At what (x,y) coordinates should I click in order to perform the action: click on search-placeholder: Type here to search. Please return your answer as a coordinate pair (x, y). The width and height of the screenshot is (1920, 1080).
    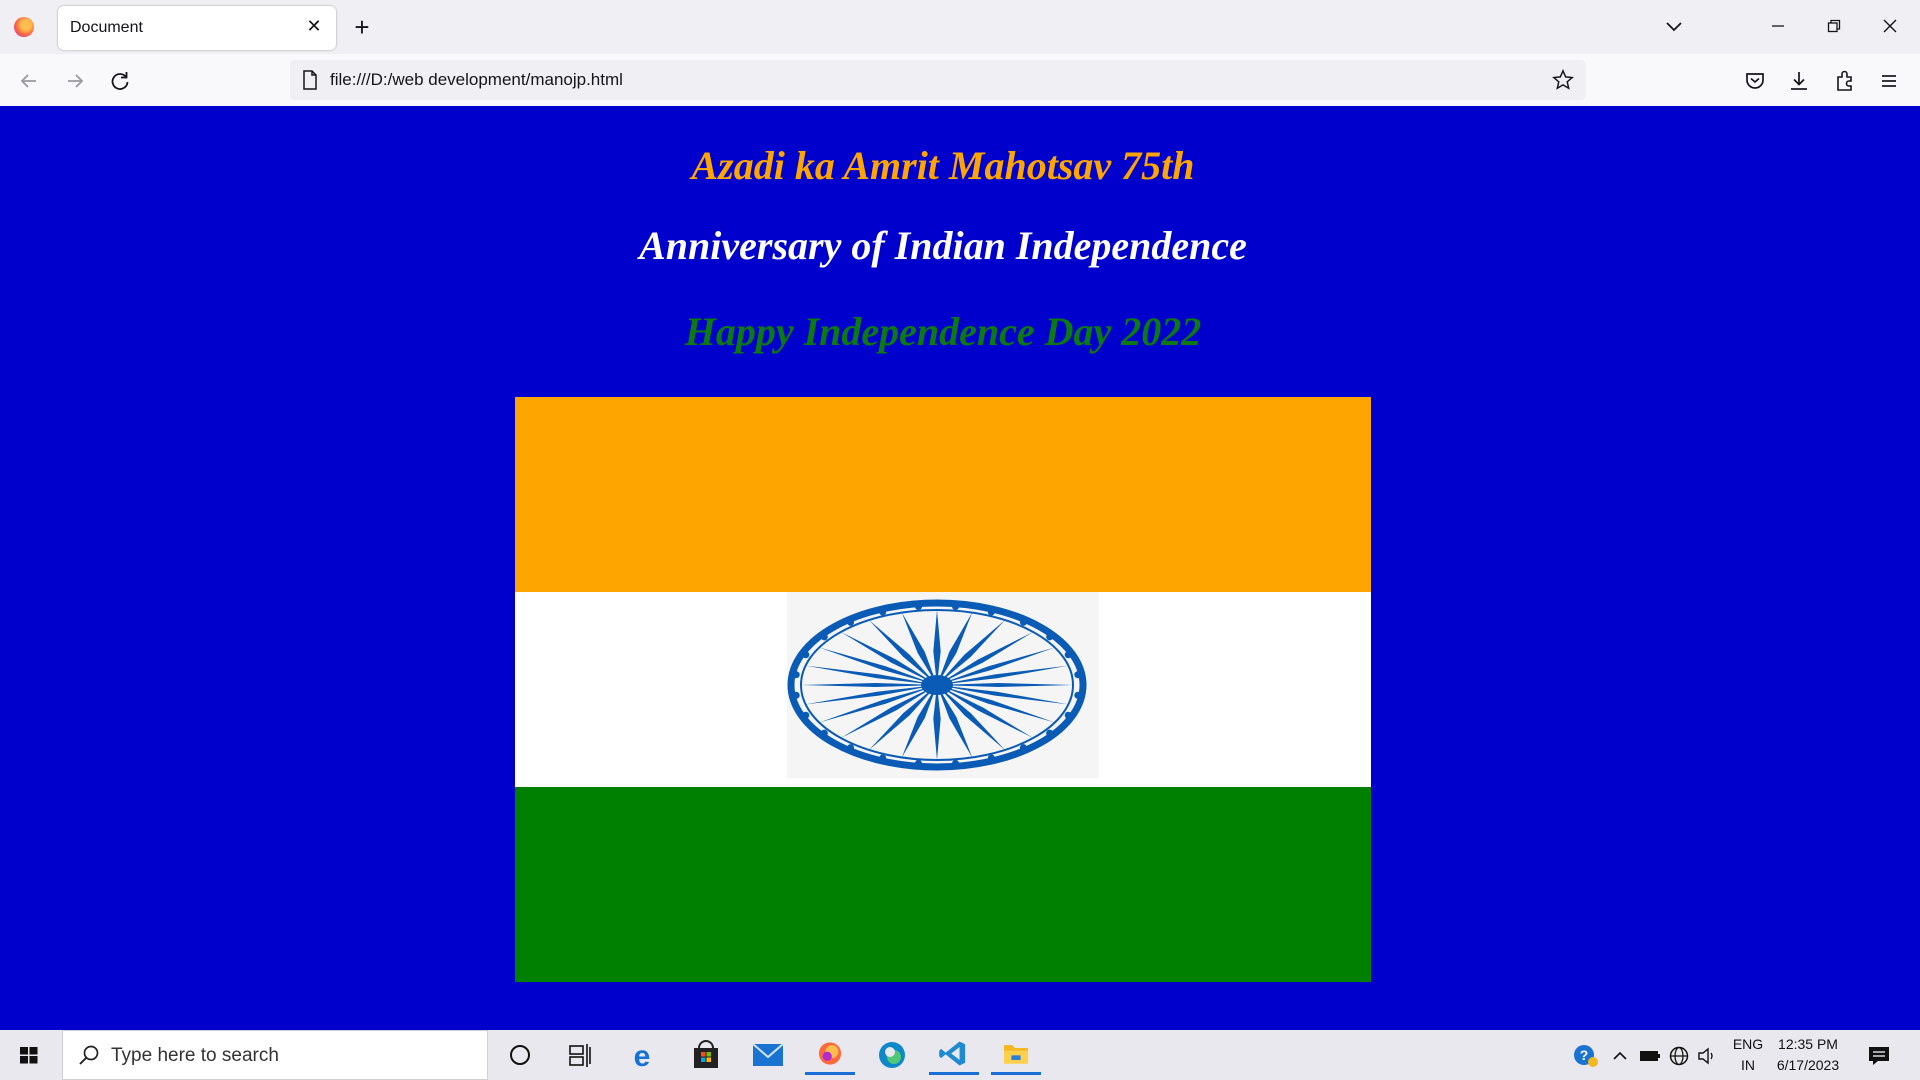
    Looking at the image, I should click on (195, 1055).